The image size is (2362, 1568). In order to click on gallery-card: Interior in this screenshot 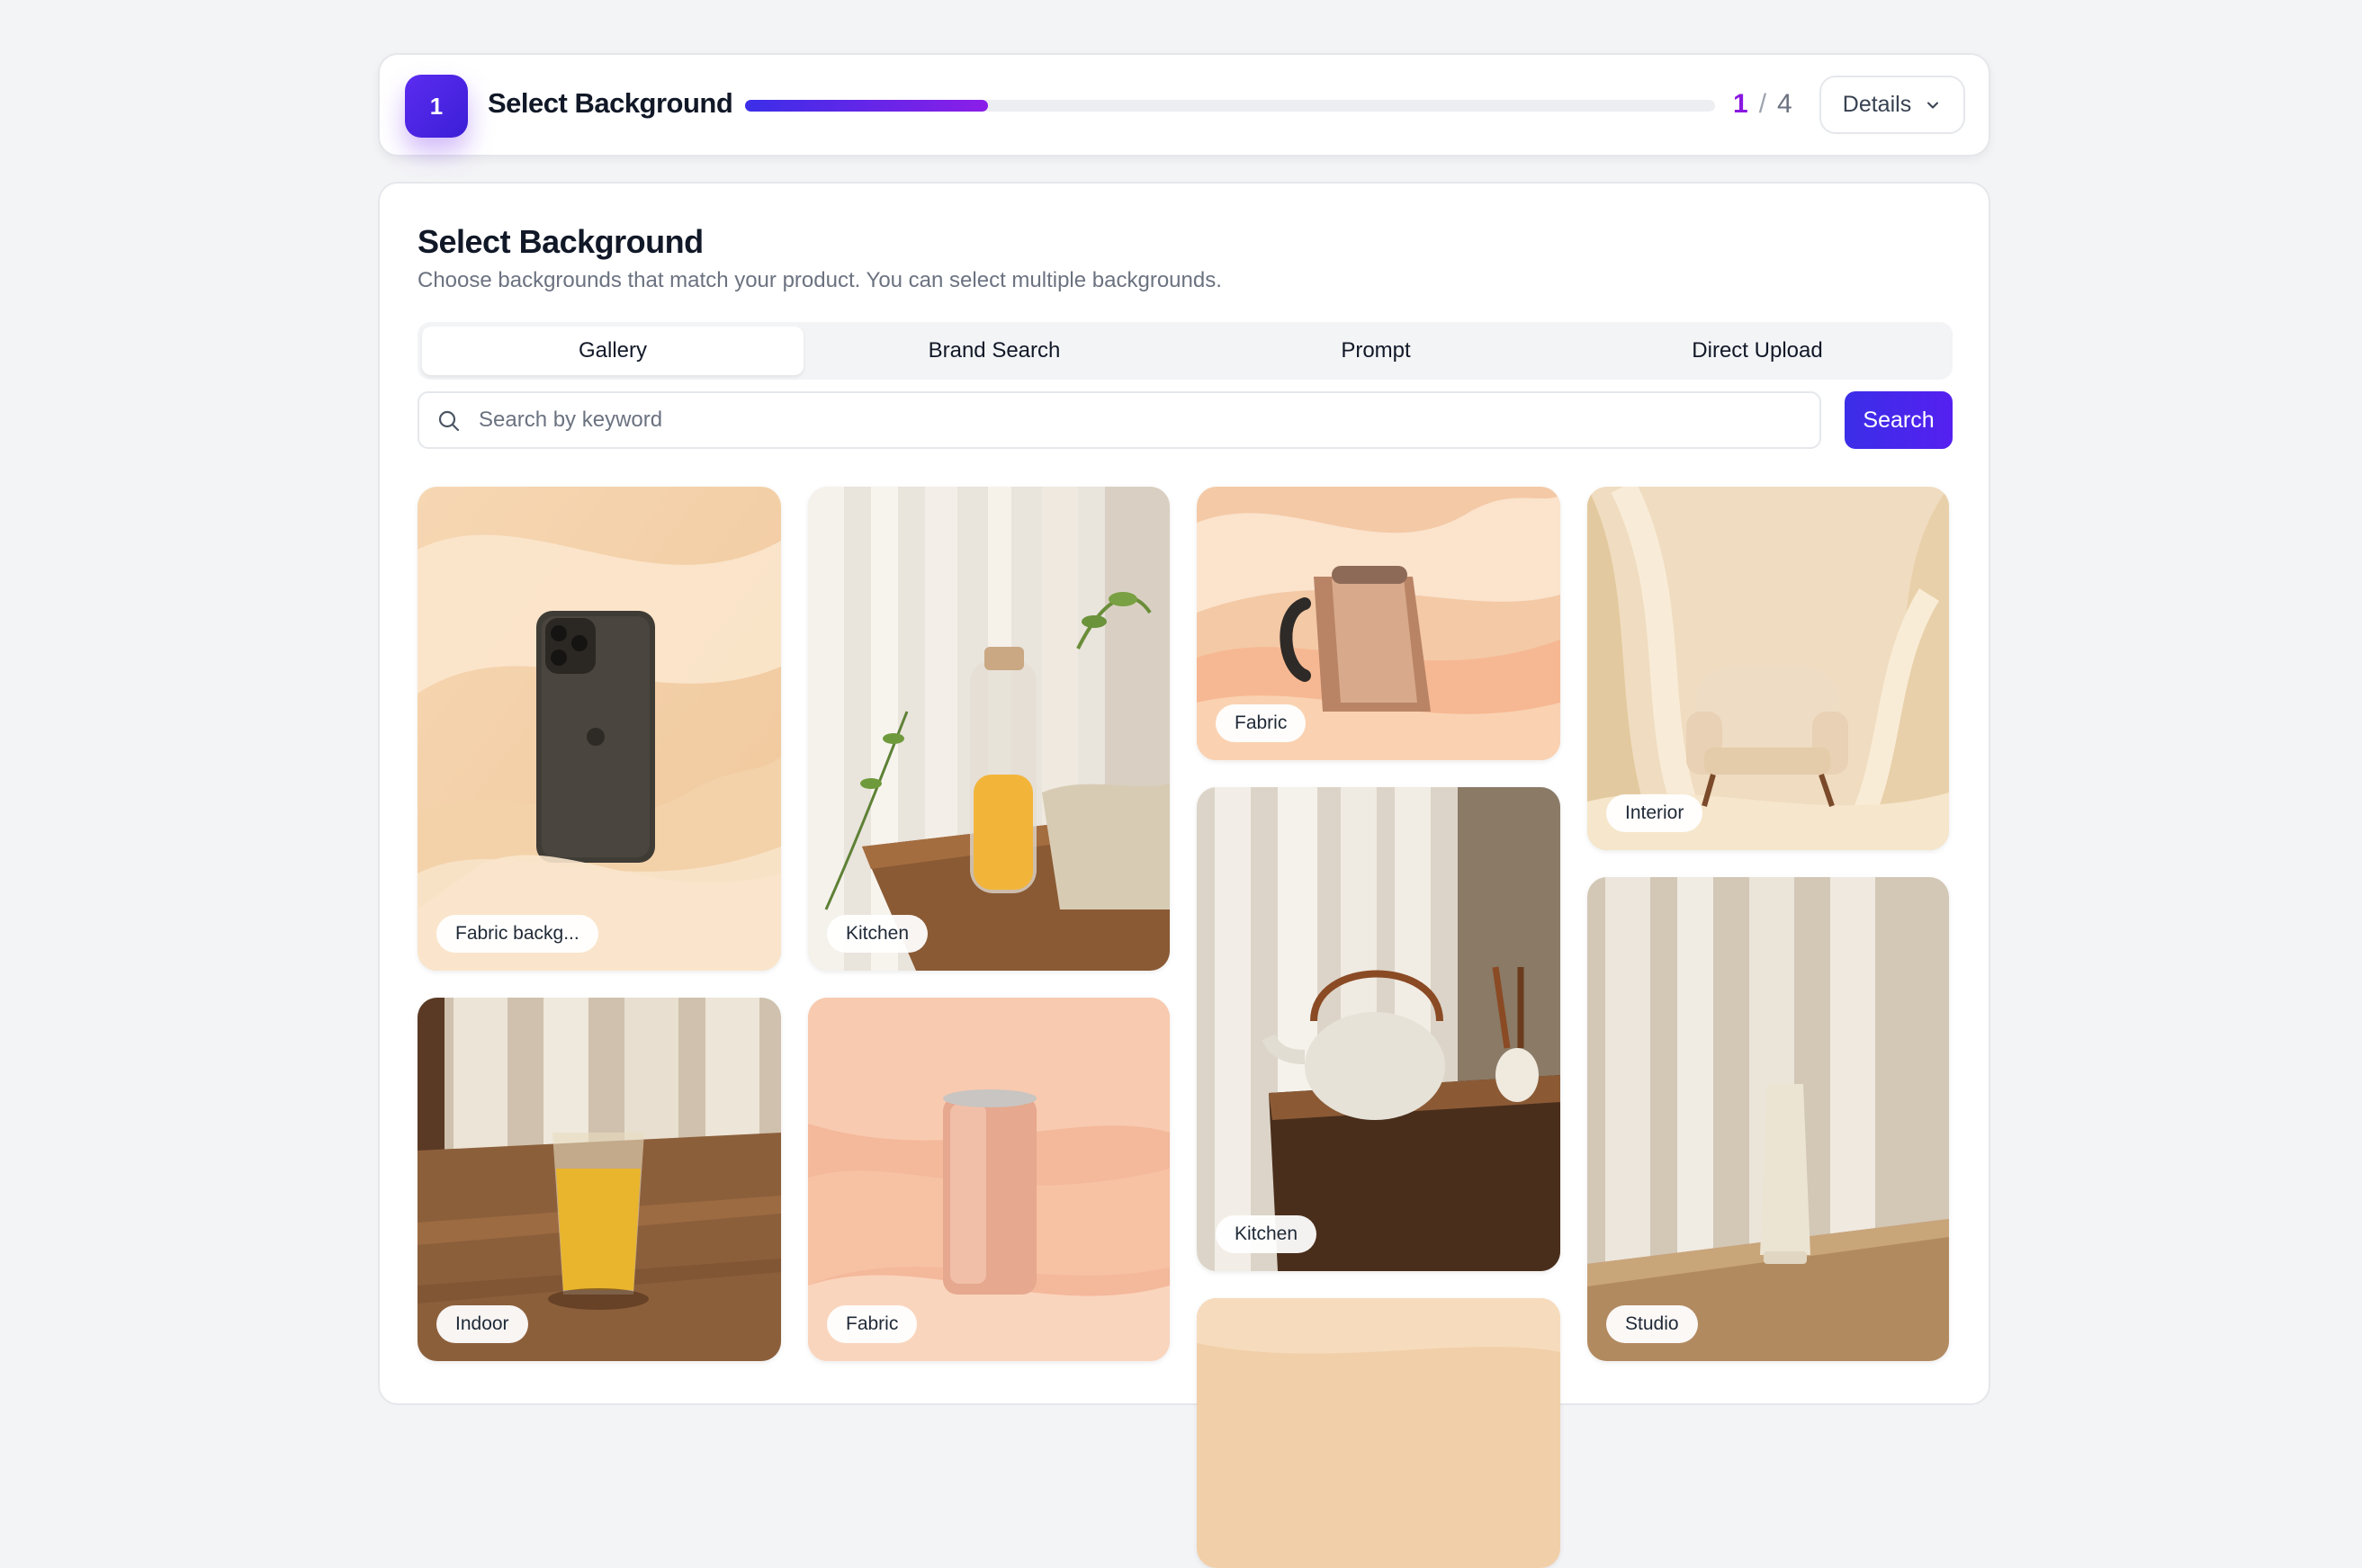, I will do `click(1768, 668)`.